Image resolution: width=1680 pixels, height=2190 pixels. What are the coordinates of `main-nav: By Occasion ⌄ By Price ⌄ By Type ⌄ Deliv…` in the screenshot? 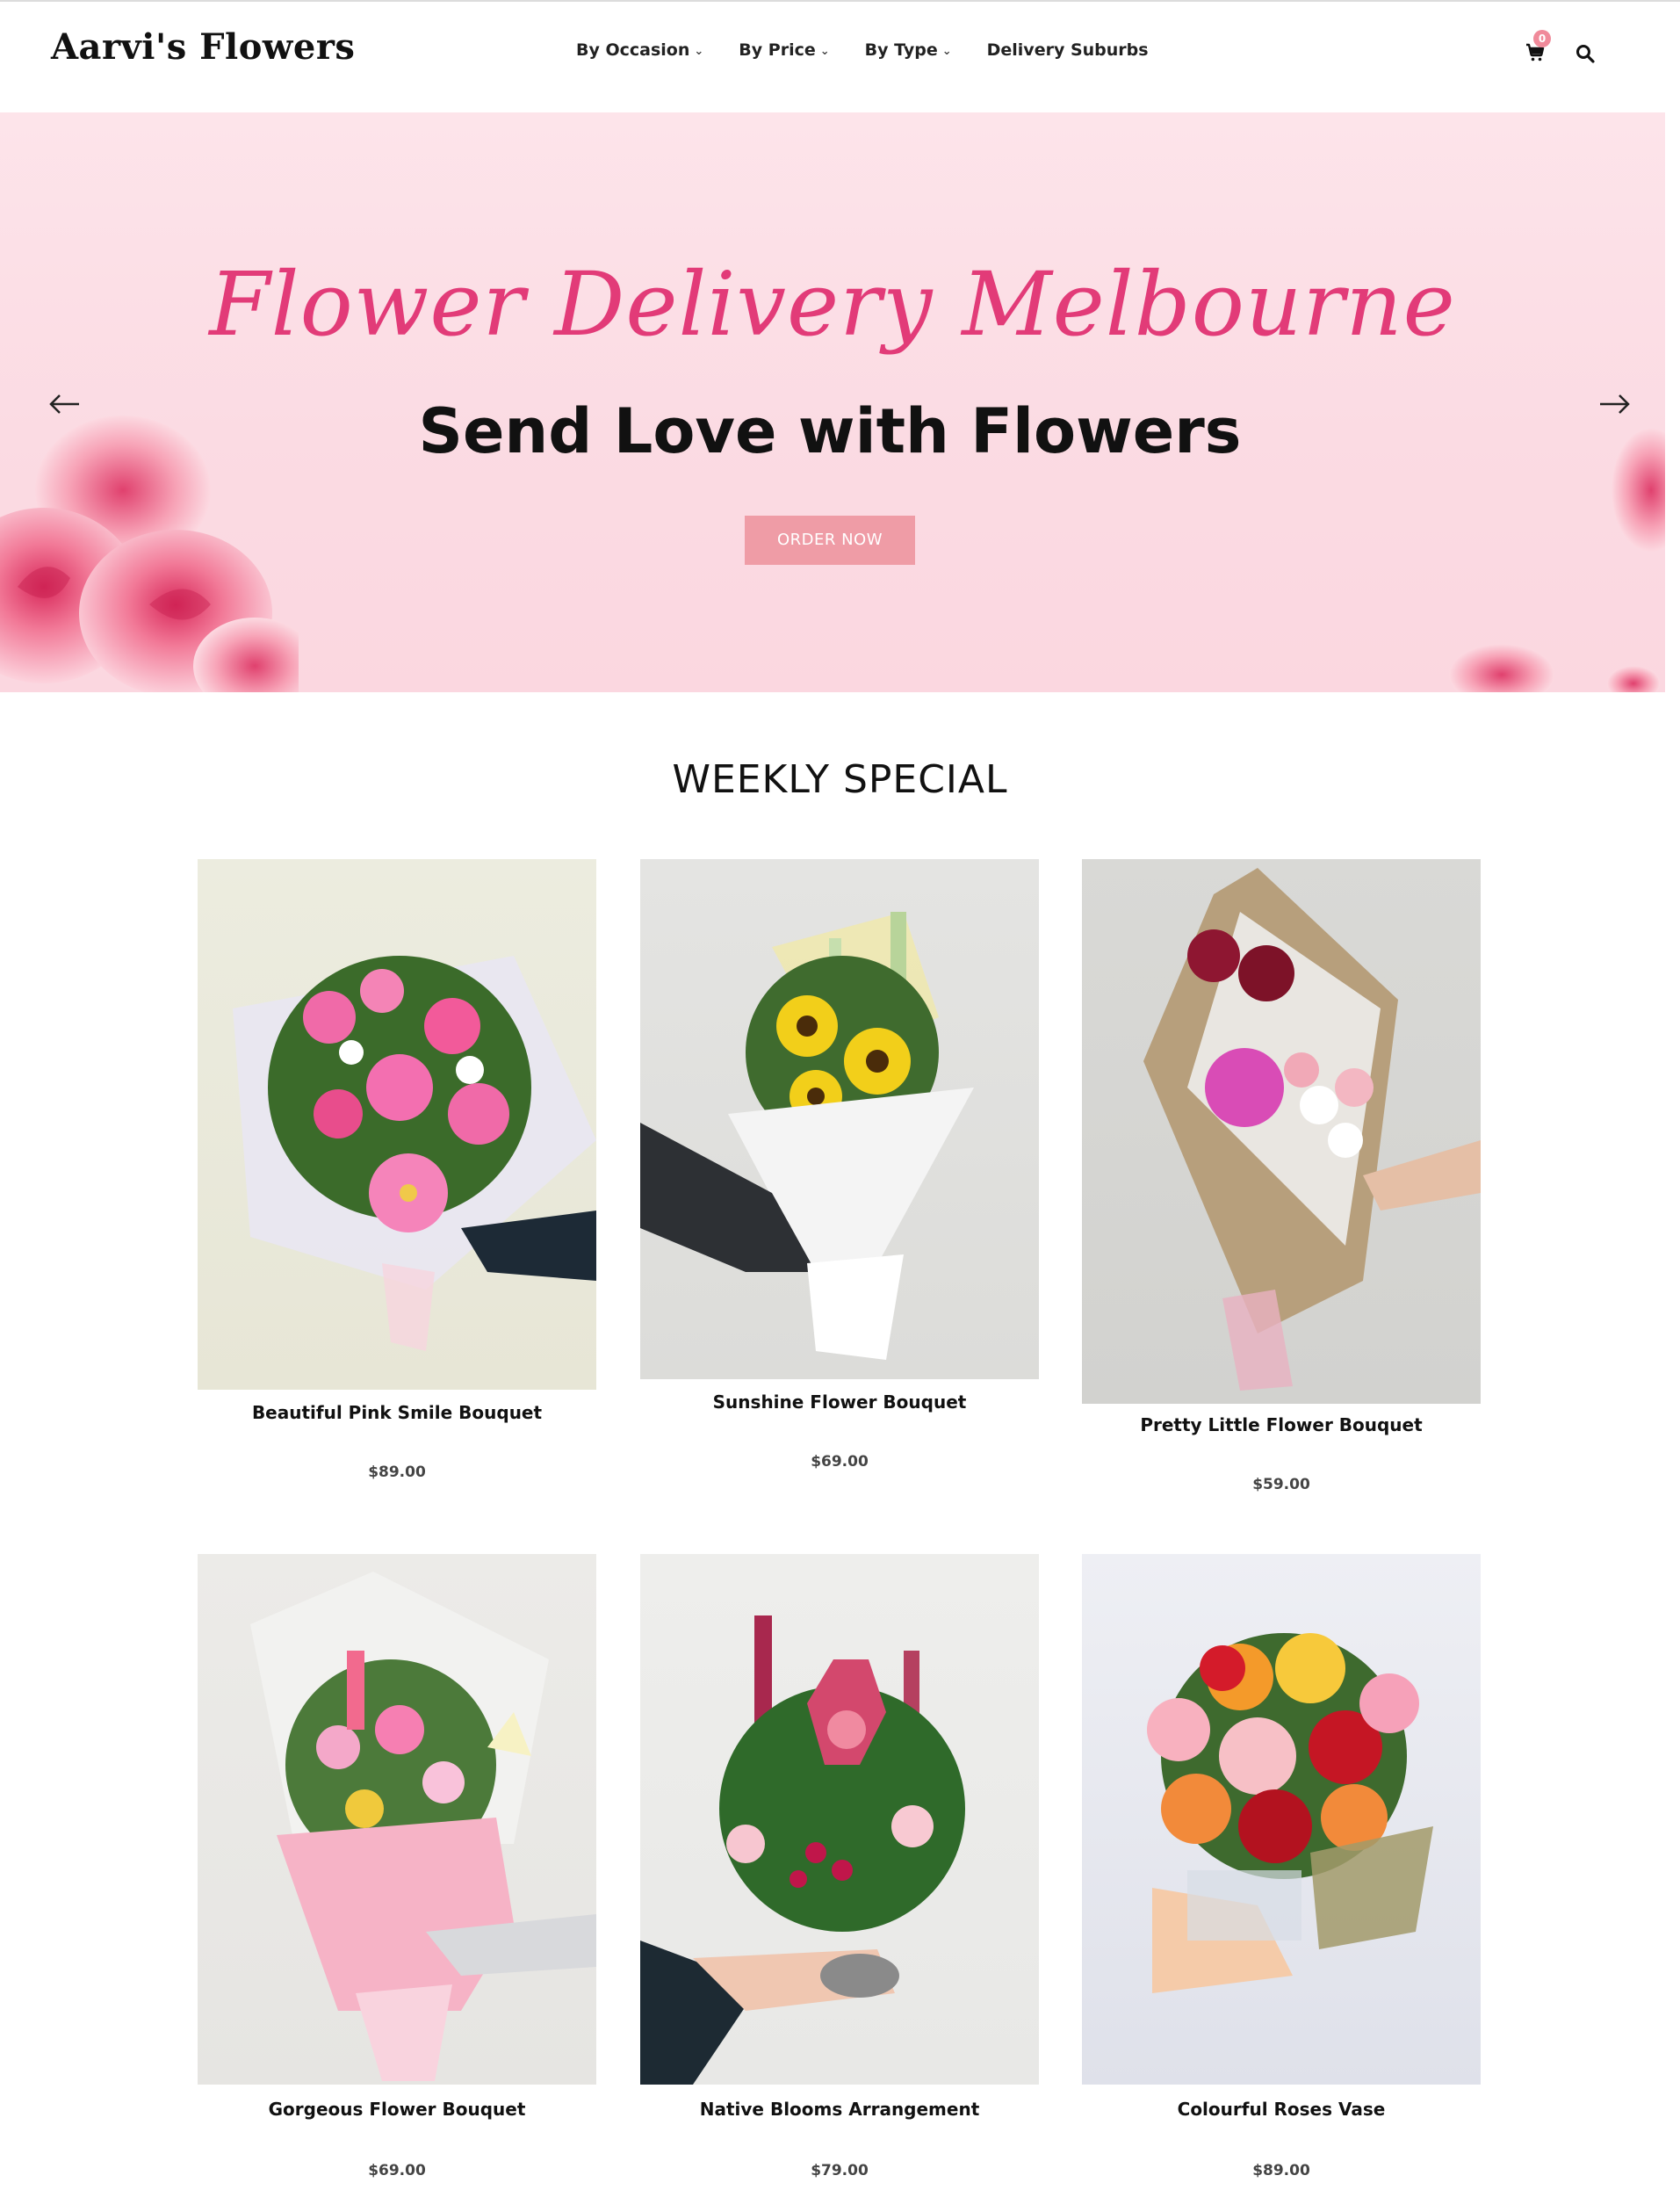 It's located at (862, 50).